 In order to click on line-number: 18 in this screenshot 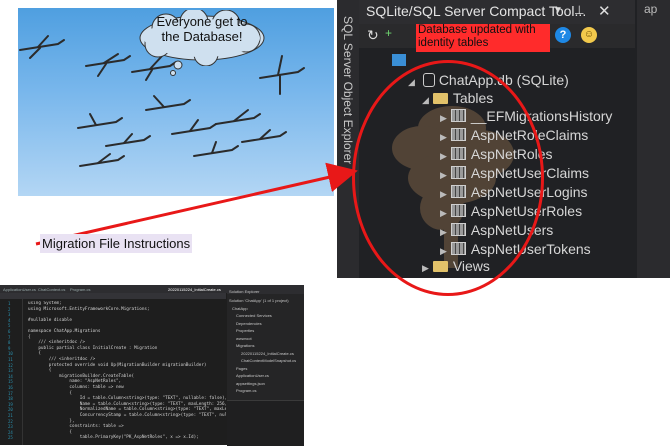, I will do `click(10, 399)`.